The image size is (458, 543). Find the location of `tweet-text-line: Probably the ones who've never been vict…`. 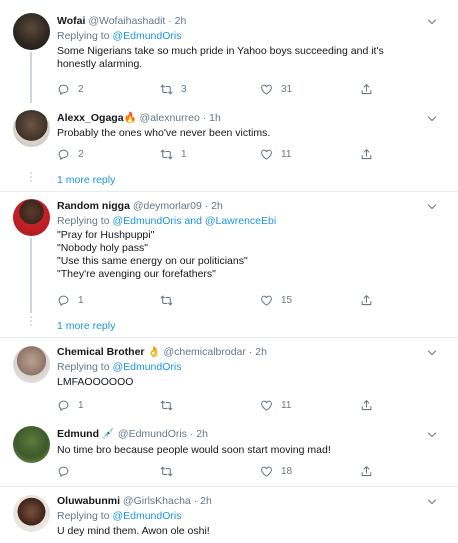

tweet-text-line: Probably the ones who've never been vict… is located at coordinates (164, 133).